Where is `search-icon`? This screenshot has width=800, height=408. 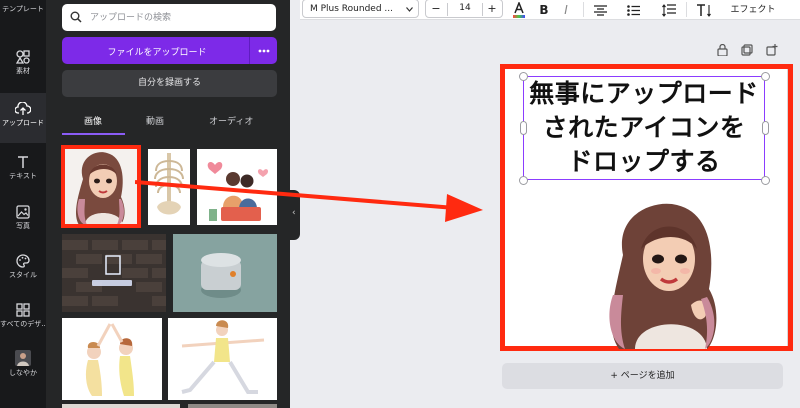
search-icon is located at coordinates (76, 17).